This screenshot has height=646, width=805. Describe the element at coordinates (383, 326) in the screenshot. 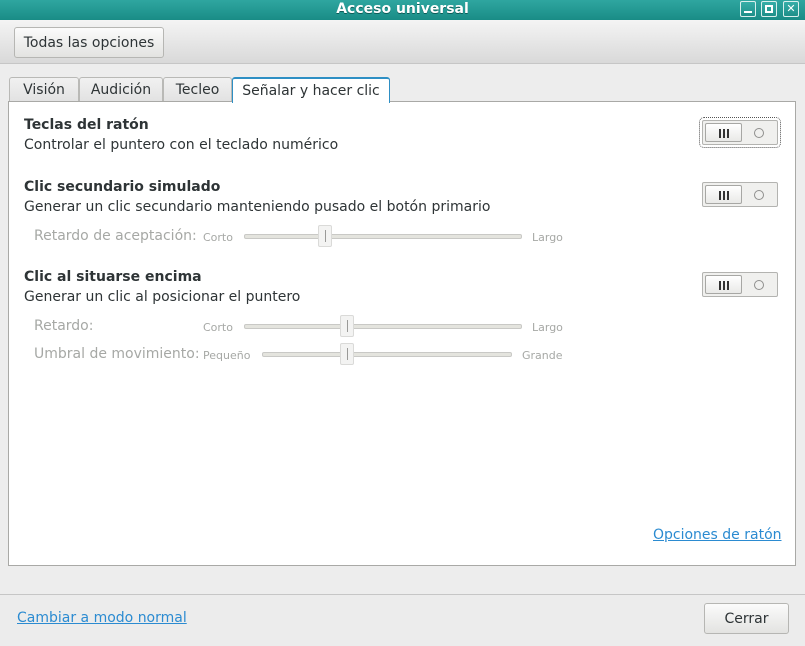

I see `hover-delay-slider` at that location.